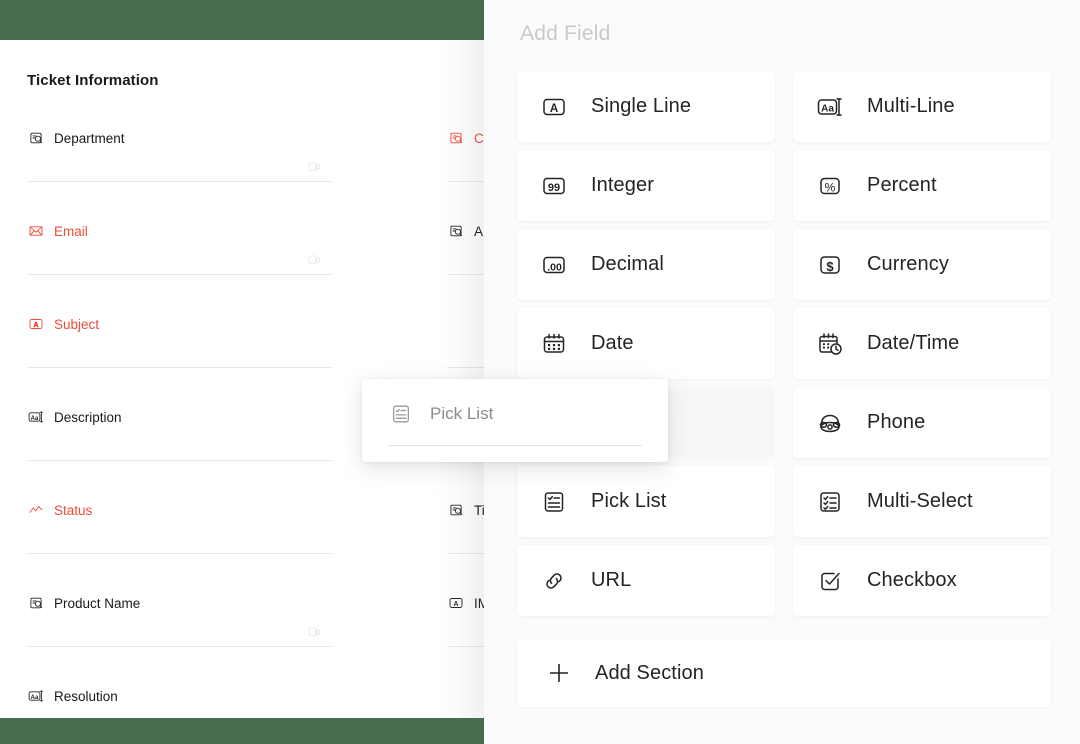  I want to click on plus-icon, so click(559, 673).